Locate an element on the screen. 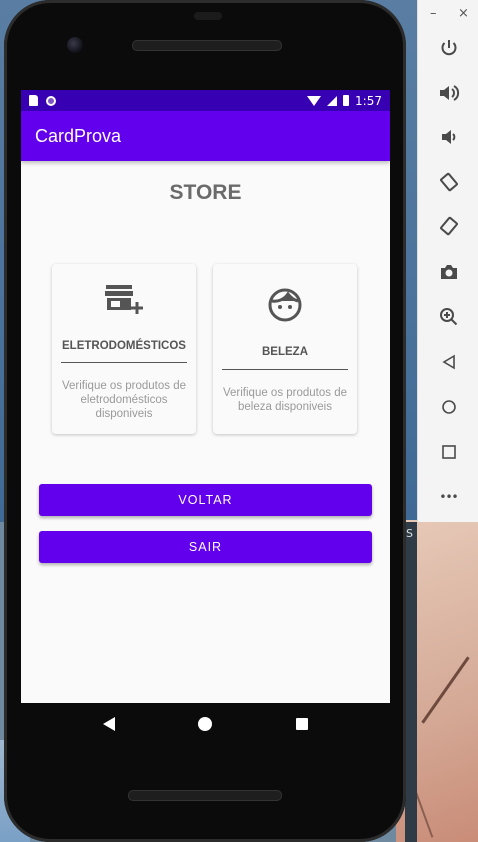 The width and height of the screenshot is (478, 842). rotate-right-icon is located at coordinates (448, 226).